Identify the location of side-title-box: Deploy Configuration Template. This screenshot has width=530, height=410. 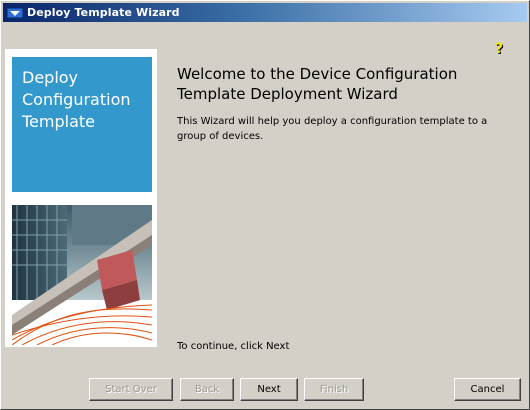
(82, 124).